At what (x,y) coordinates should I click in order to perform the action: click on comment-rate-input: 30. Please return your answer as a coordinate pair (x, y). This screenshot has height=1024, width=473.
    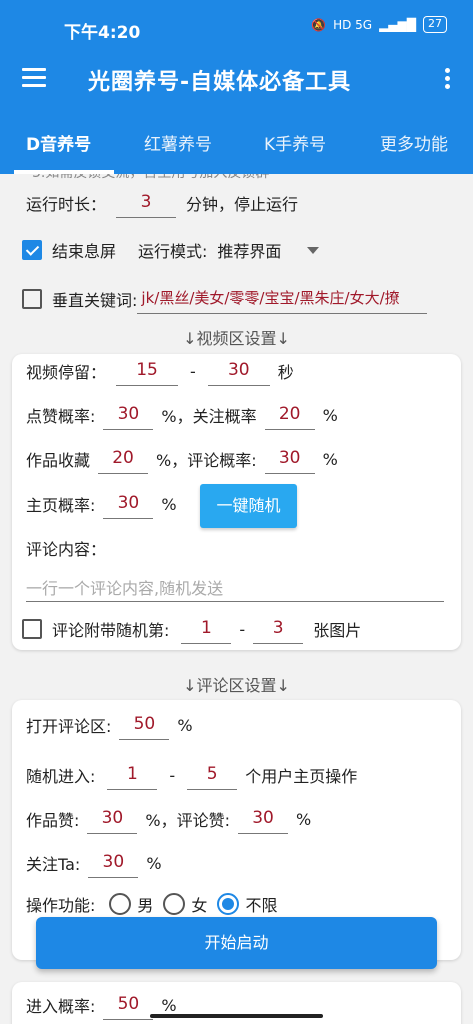
    Looking at the image, I should click on (289, 459).